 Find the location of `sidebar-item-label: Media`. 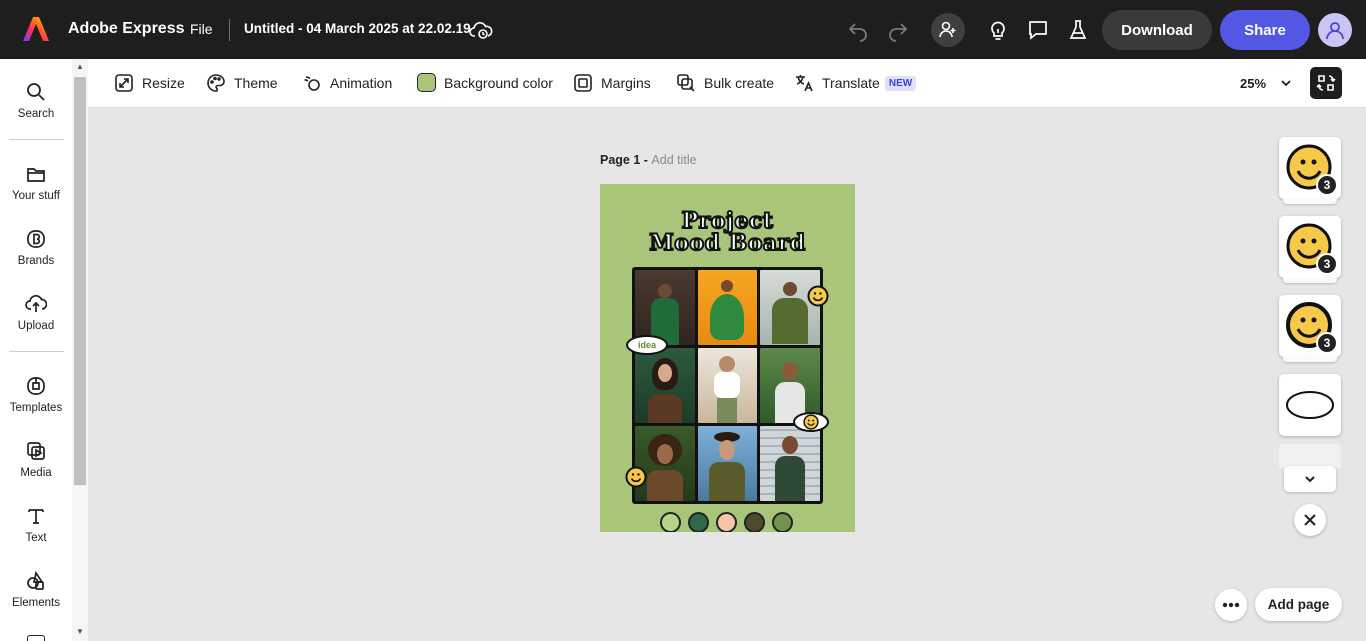

sidebar-item-label: Media is located at coordinates (36, 473).